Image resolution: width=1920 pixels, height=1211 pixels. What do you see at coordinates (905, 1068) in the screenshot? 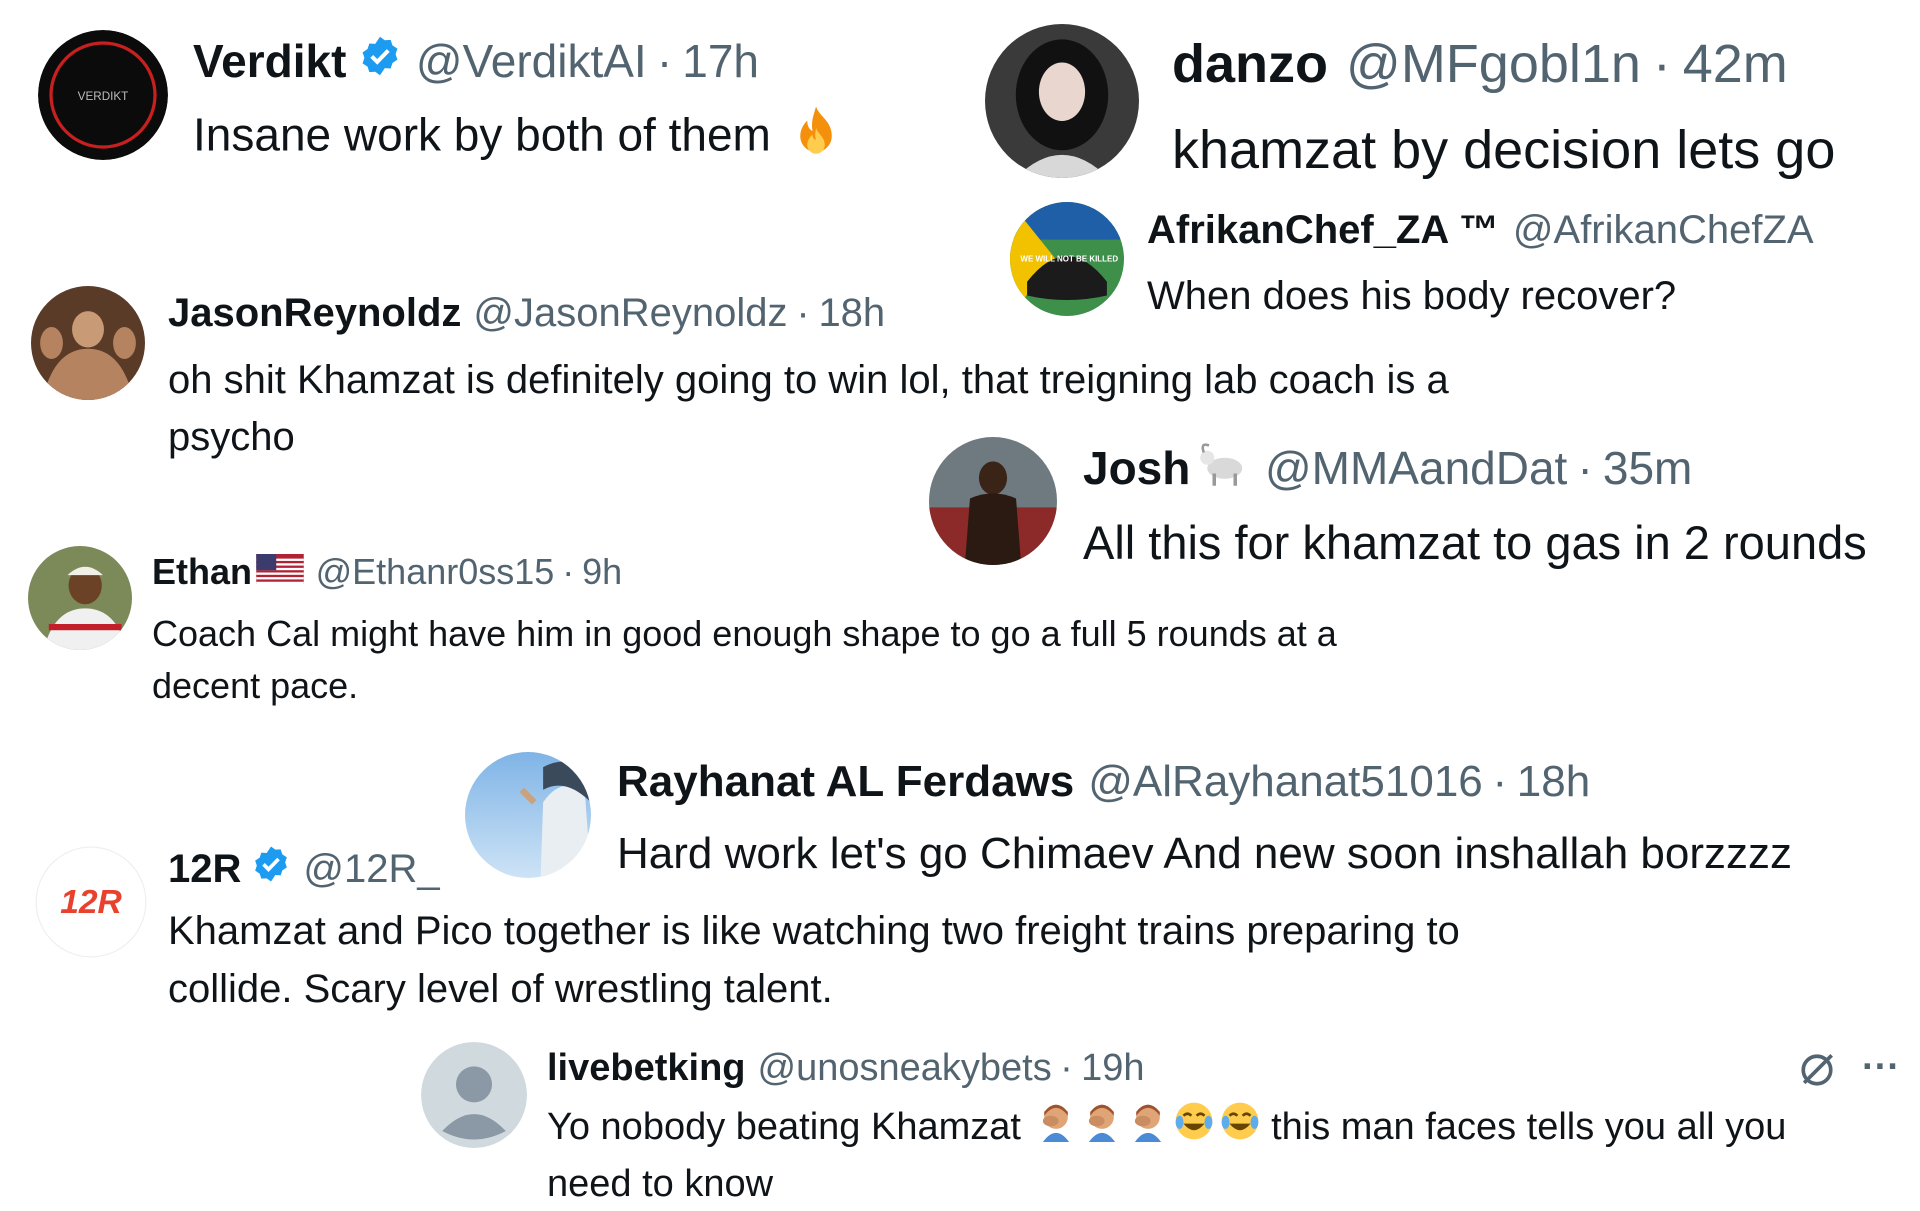
I see `handle: @unosneakybets` at bounding box center [905, 1068].